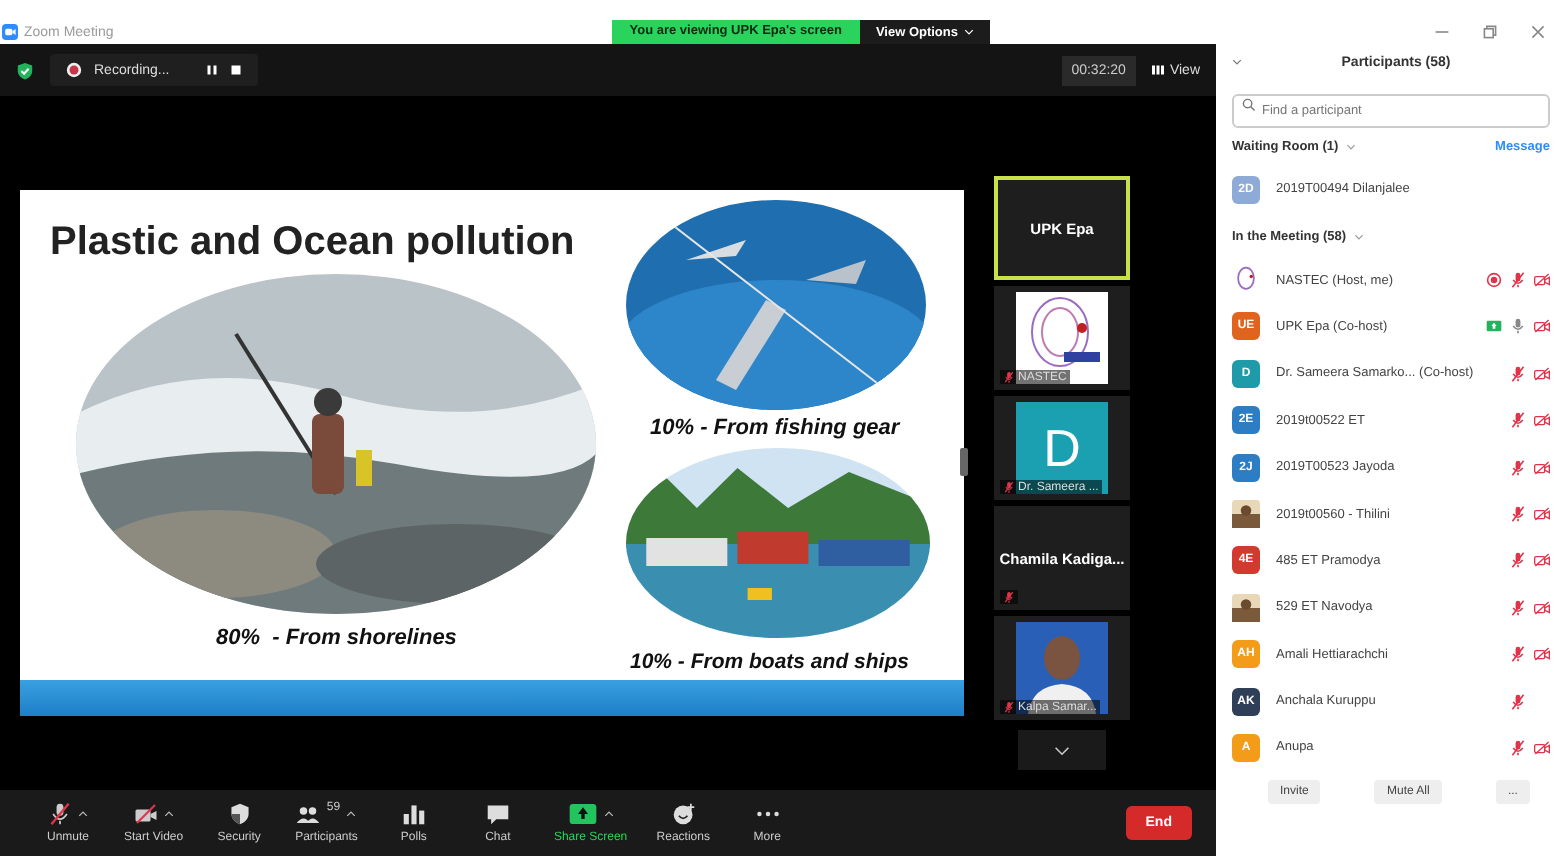  Describe the element at coordinates (964, 462) in the screenshot. I see `divider-handle` at that location.